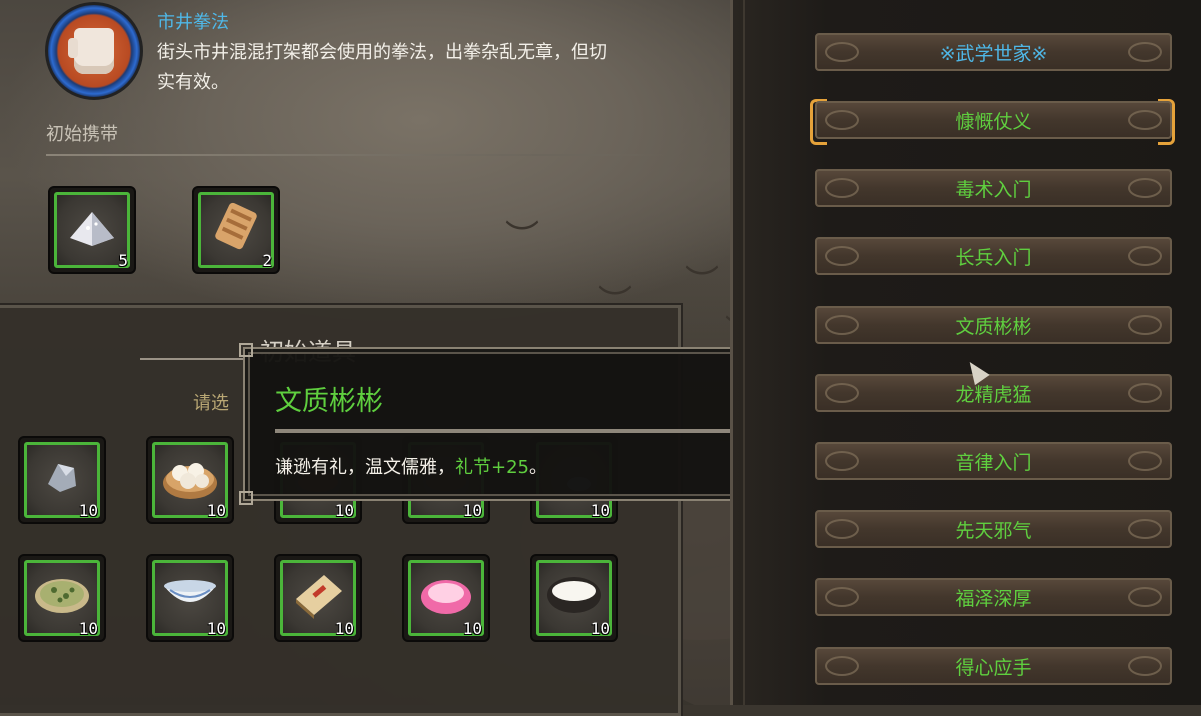  I want to click on fist-skill-icon, so click(94, 51).